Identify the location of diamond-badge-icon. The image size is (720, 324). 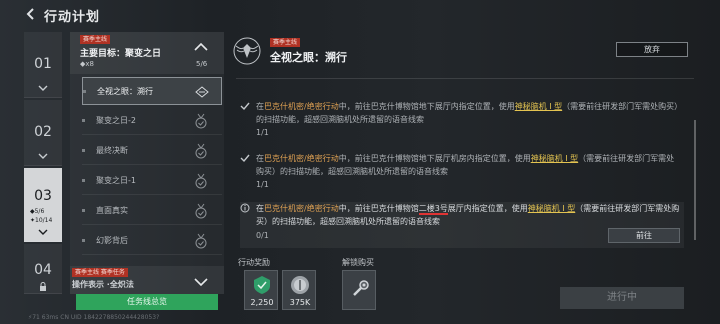
(202, 92).